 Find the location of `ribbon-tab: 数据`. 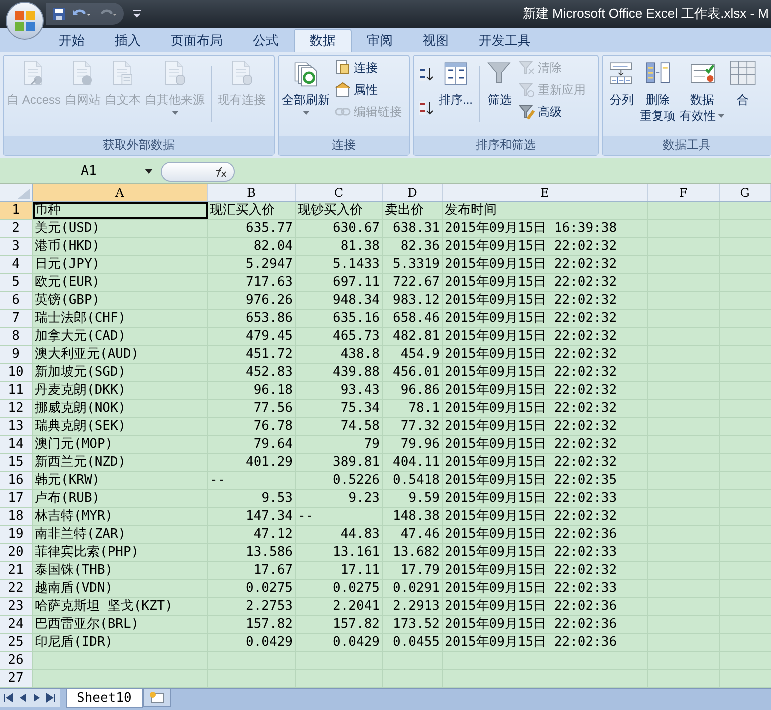

ribbon-tab: 数据 is located at coordinates (323, 40).